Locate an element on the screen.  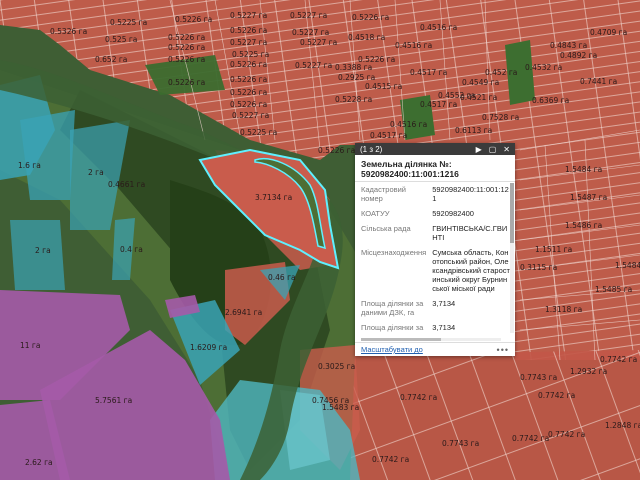
field-value: 5920982400 is located at coordinates (453, 213).